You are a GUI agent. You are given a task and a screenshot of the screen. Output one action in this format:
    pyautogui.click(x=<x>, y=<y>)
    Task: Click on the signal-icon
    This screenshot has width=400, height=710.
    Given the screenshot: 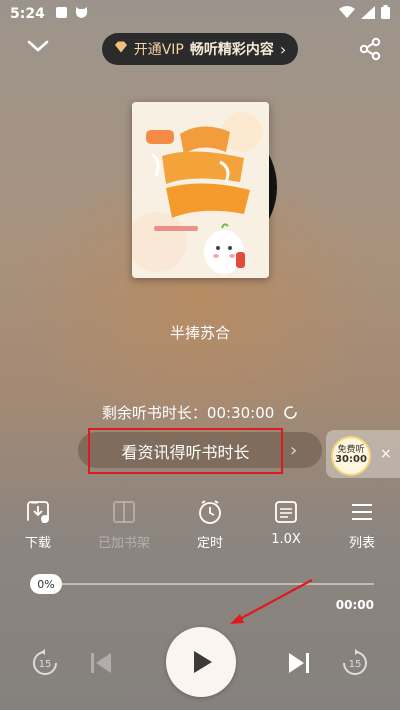 What is the action you would take?
    pyautogui.click(x=368, y=14)
    